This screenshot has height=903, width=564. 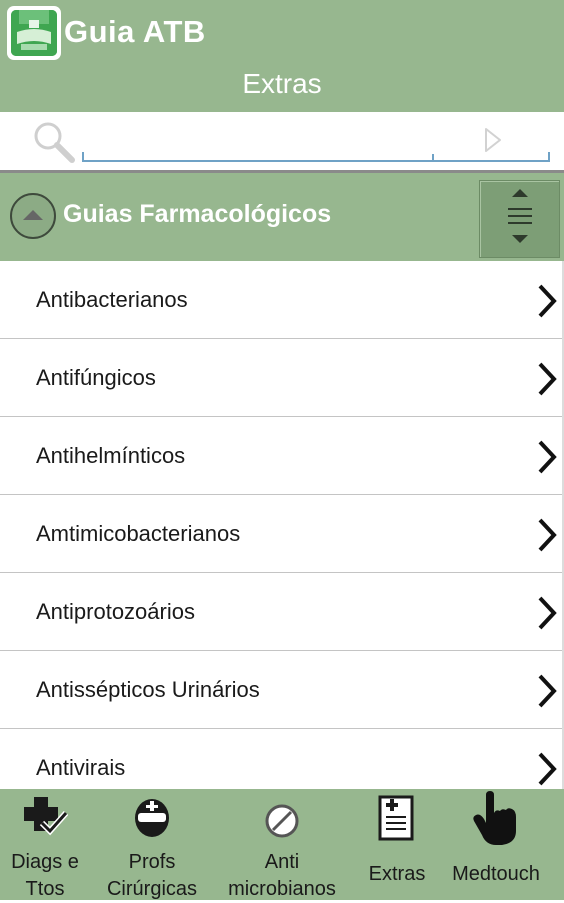 What do you see at coordinates (496, 874) in the screenshot?
I see `tab-label: Medtouch` at bounding box center [496, 874].